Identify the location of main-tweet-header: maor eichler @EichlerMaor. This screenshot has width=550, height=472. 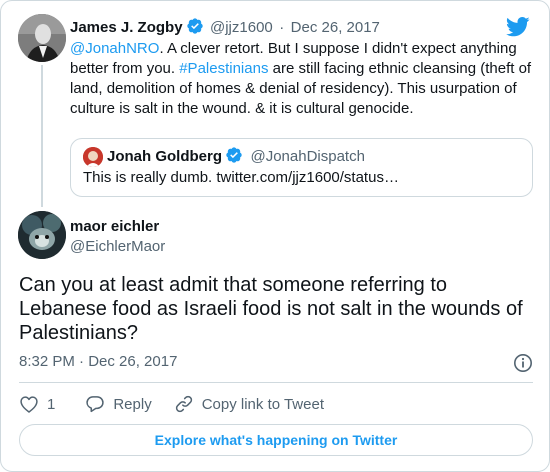
(117, 237).